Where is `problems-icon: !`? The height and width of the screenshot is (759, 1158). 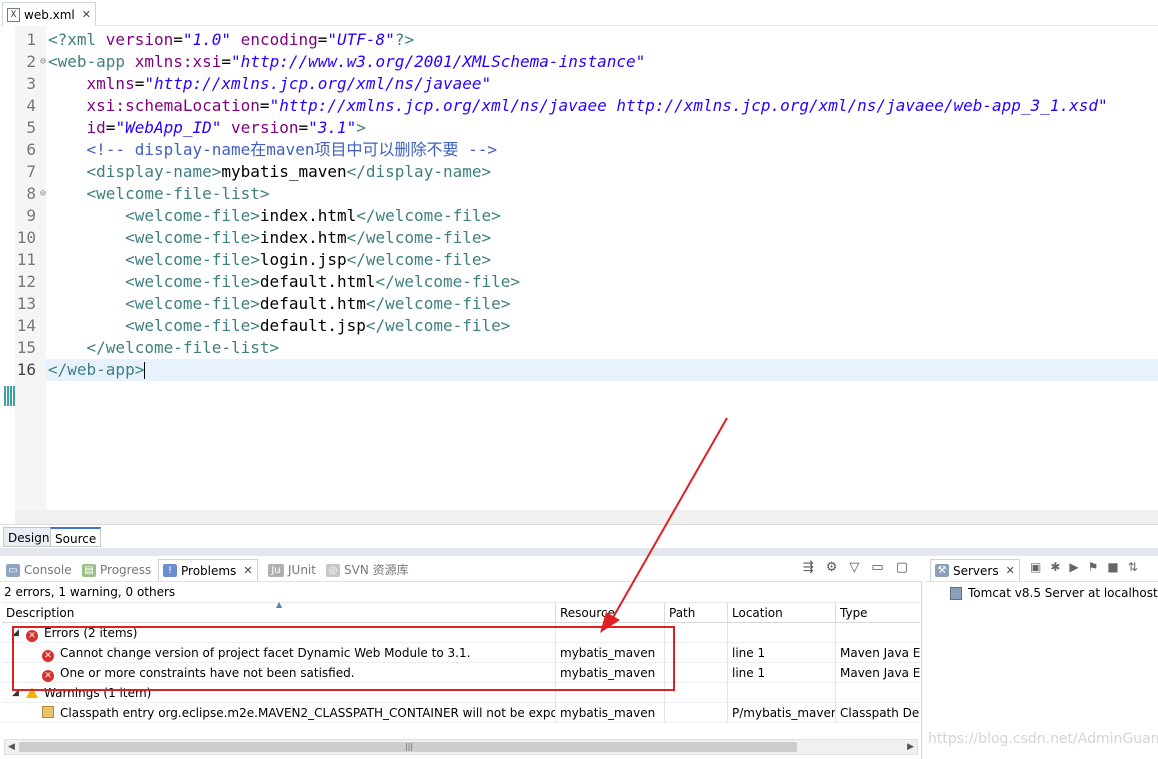
problems-icon: ! is located at coordinates (170, 570).